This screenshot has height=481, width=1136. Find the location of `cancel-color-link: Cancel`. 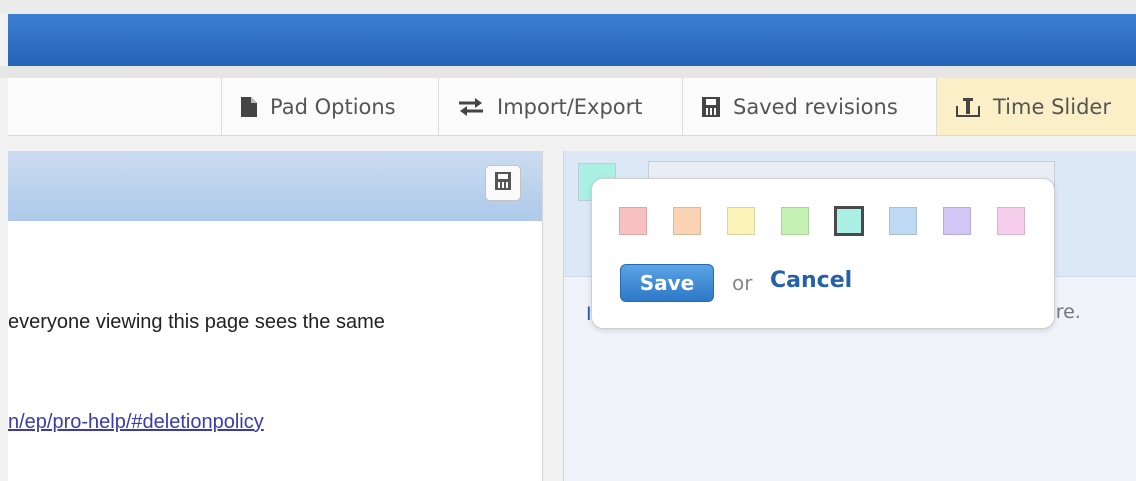

cancel-color-link: Cancel is located at coordinates (811, 280).